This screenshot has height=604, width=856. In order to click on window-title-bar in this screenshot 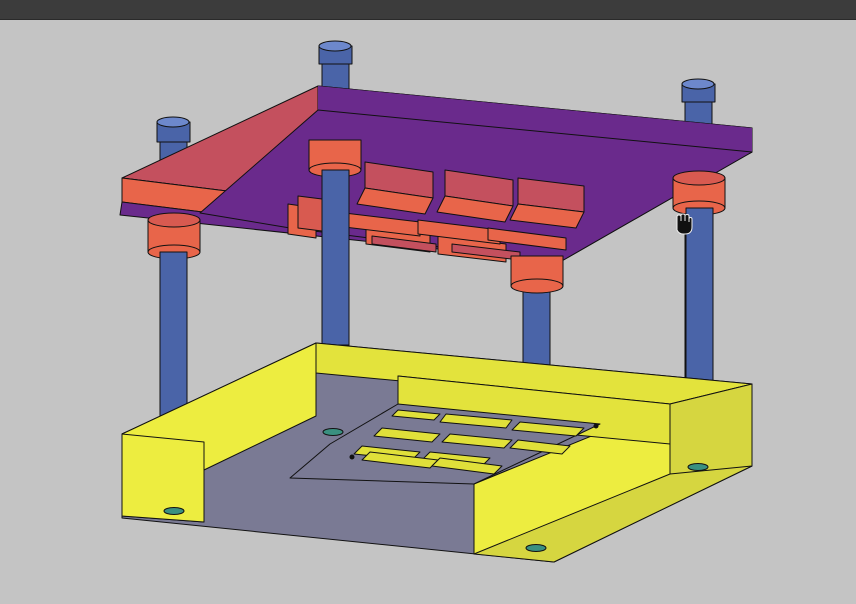, I will do `click(428, 10)`.